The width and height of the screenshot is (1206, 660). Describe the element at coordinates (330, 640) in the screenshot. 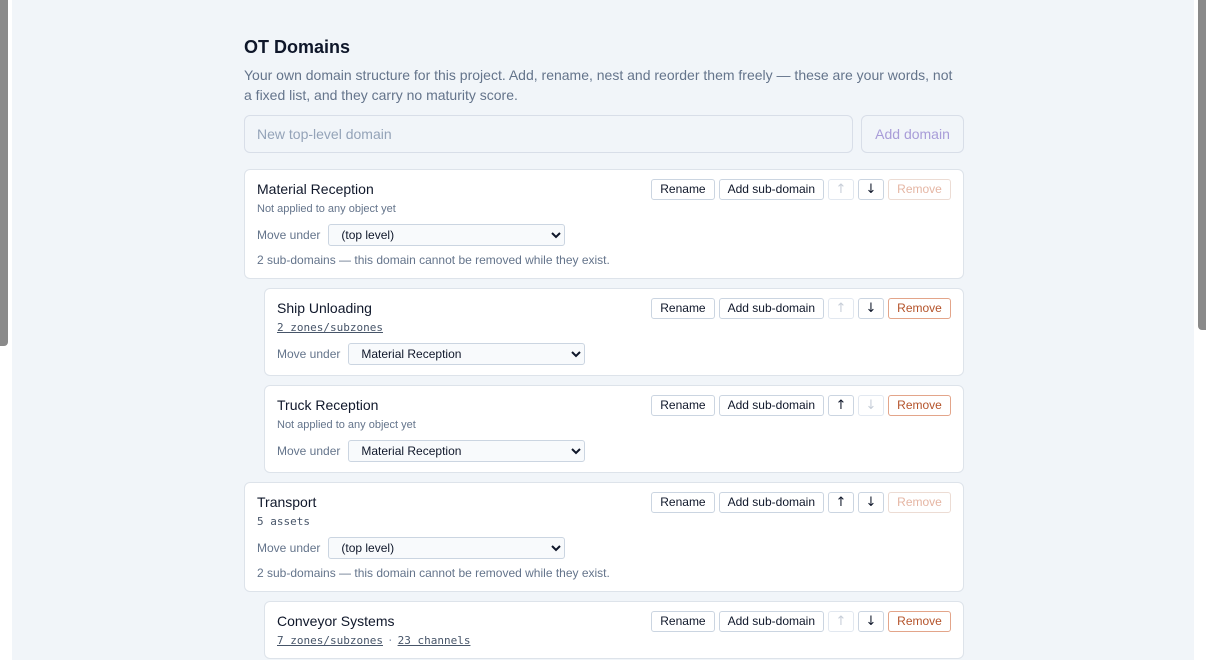

I see `zones-link: 7 zones/subzones` at that location.